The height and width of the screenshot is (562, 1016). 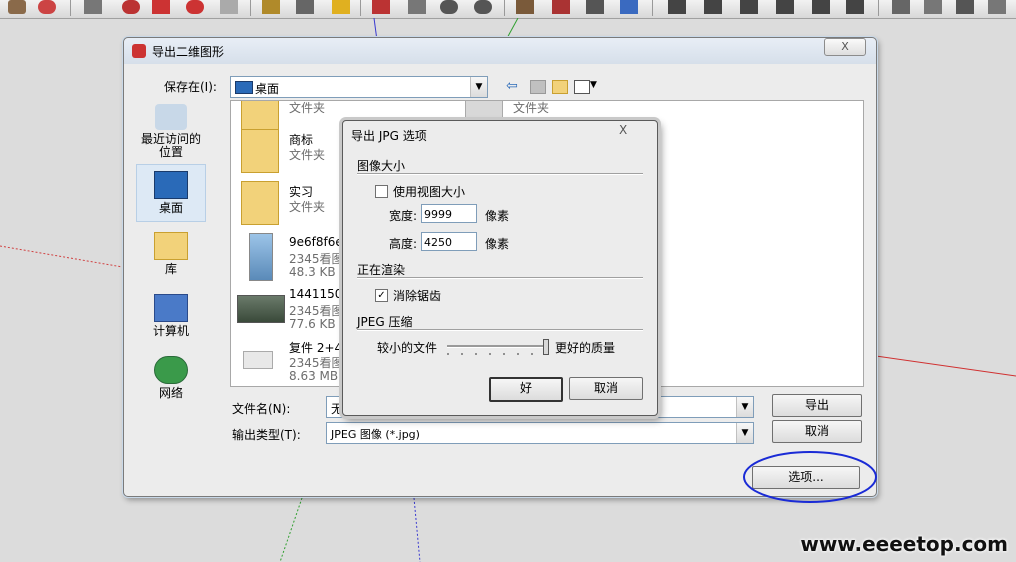 I want to click on height-label: 高度:, so click(x=403, y=244).